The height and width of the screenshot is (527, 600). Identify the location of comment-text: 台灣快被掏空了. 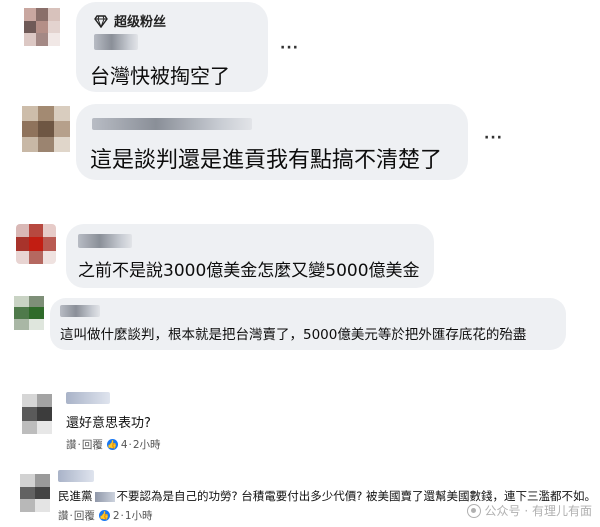
(160, 76).